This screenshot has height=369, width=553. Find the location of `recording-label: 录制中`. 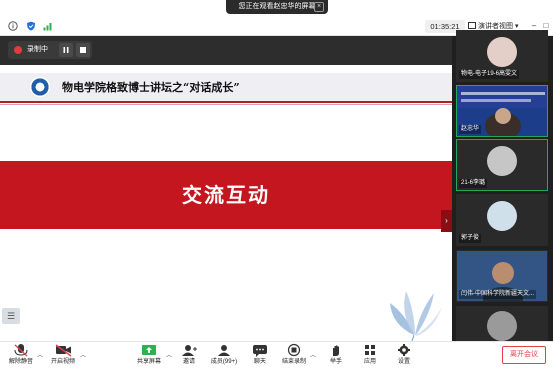

recording-label: 录制中 is located at coordinates (37, 49).